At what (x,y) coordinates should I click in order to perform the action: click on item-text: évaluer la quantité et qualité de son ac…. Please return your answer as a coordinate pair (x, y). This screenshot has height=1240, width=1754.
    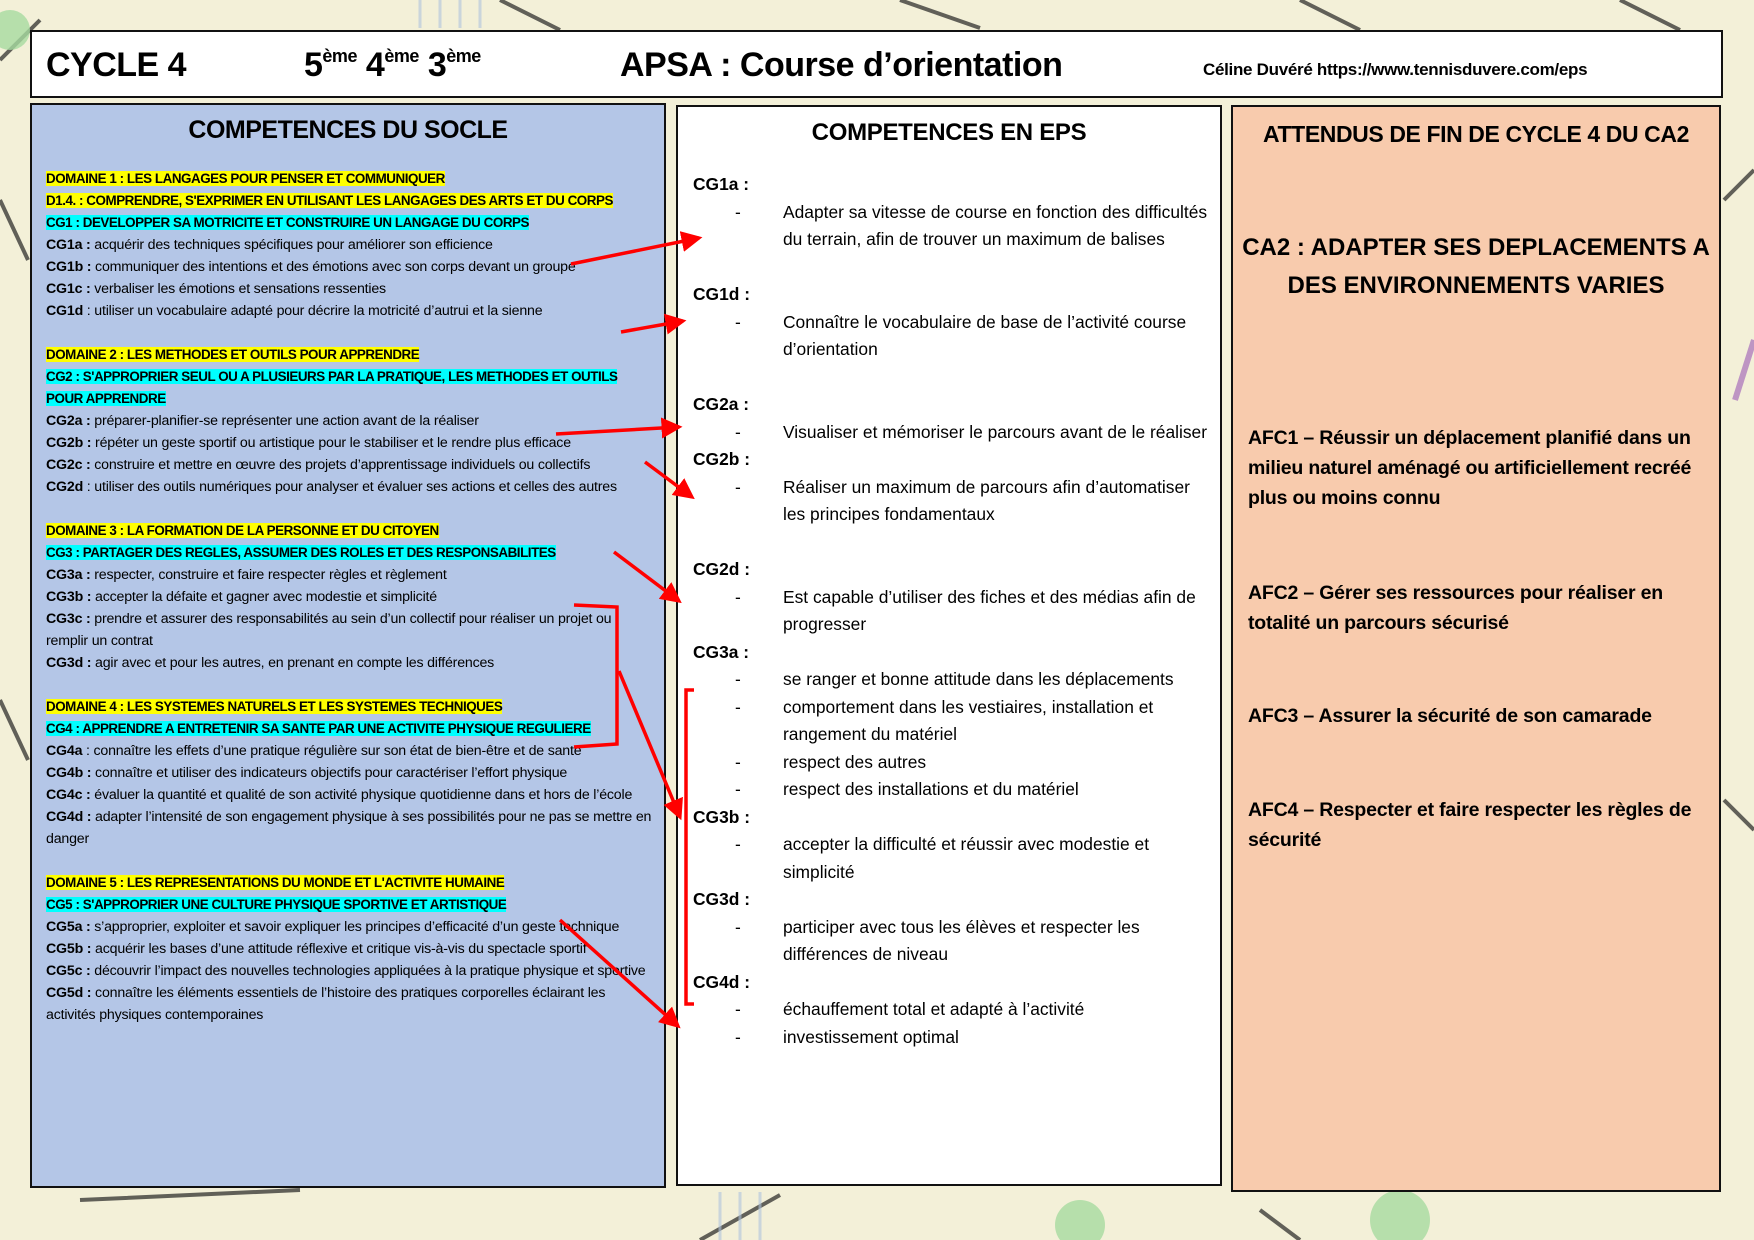
    Looking at the image, I should click on (361, 795).